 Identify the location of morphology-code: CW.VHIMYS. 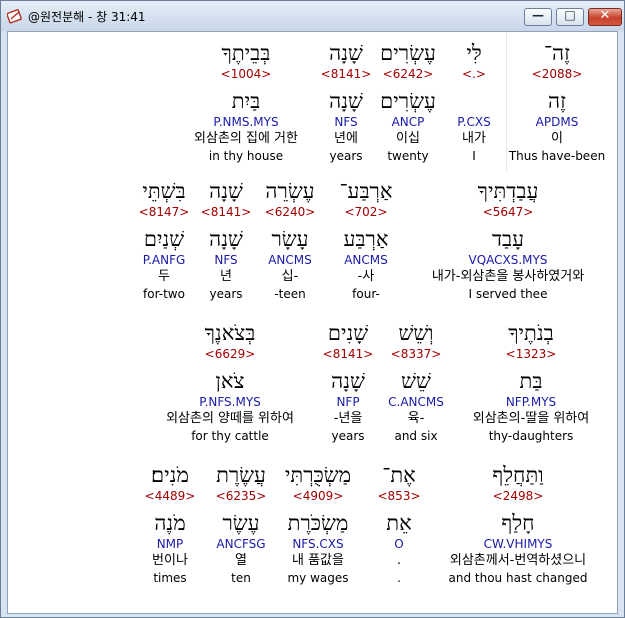
(518, 544).